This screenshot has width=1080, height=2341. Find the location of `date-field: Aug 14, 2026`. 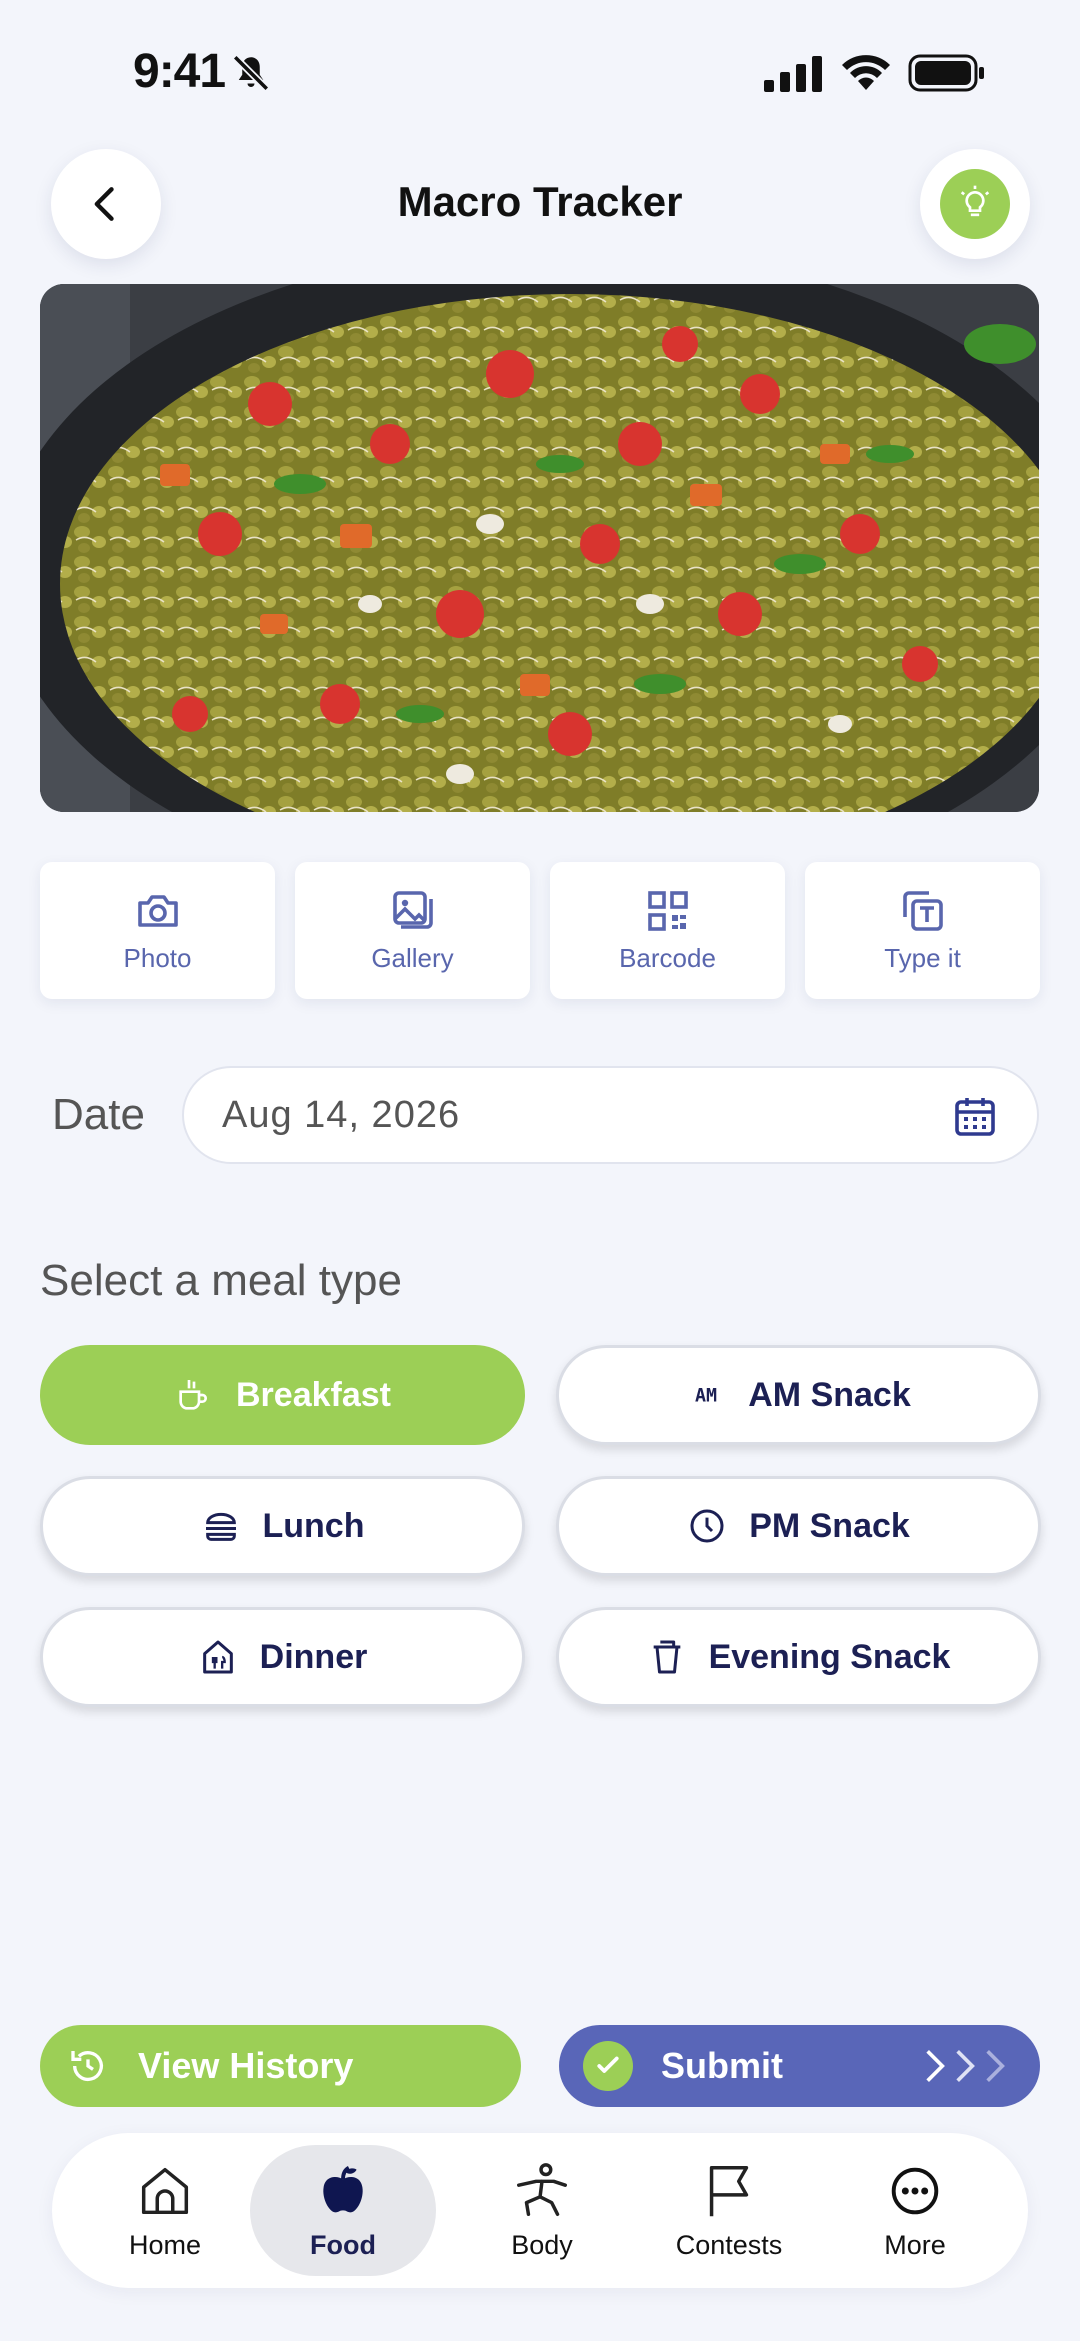

date-field: Aug 14, 2026 is located at coordinates (610, 1115).